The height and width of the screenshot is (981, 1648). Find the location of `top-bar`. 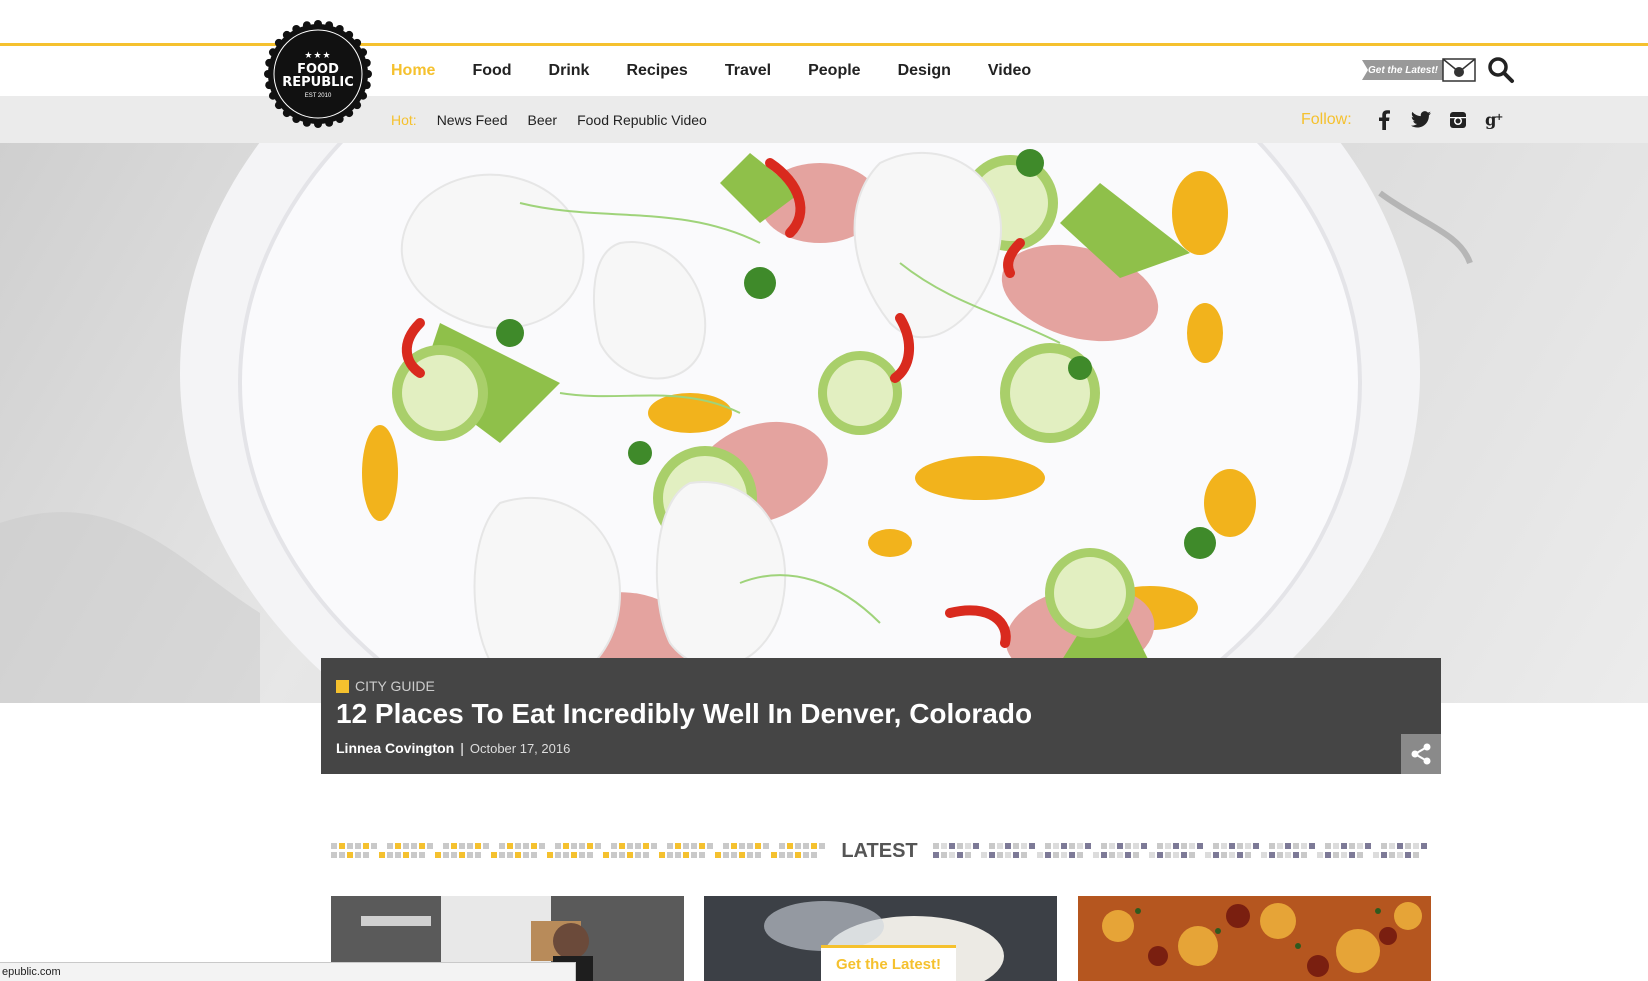

top-bar is located at coordinates (824, 23).